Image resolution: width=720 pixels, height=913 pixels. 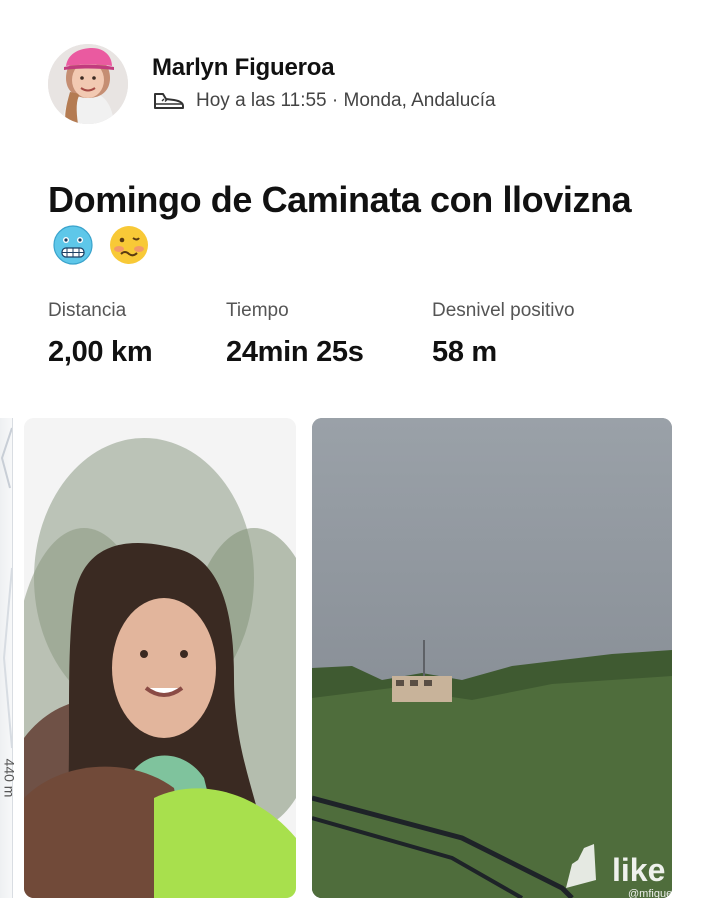 What do you see at coordinates (243, 68) in the screenshot?
I see `athlete-name: Marlyn Figueroa` at bounding box center [243, 68].